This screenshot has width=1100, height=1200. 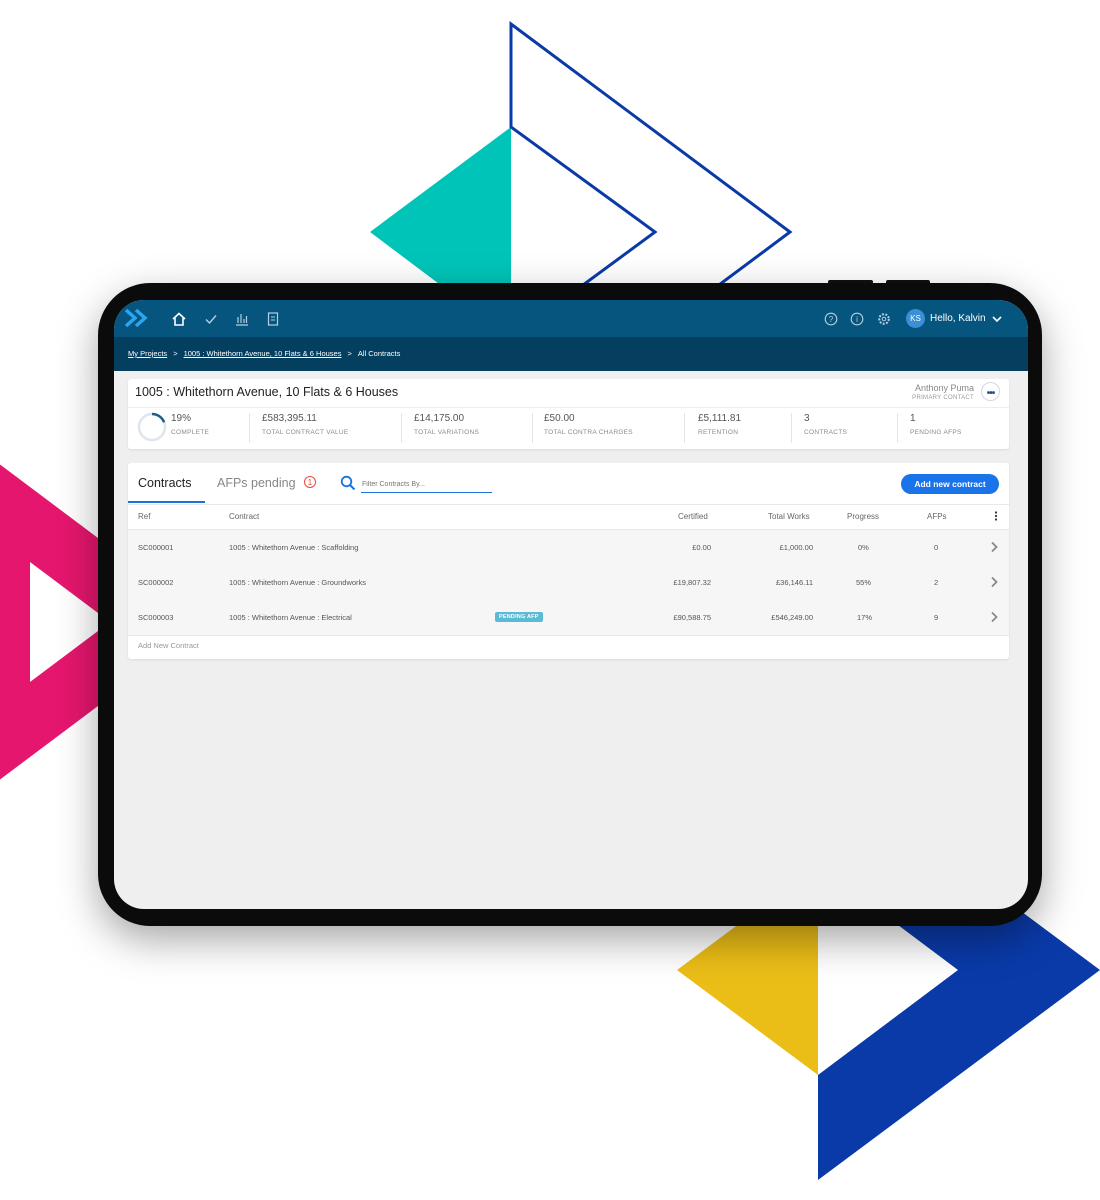 I want to click on info-icon: i, so click(x=857, y=319).